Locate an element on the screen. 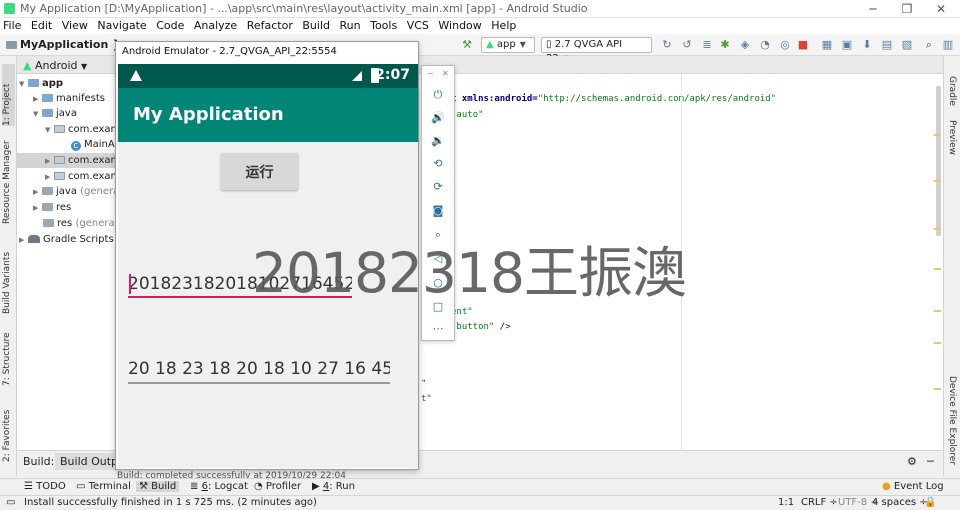  tree-item-res: ▶ res is located at coordinates (52, 207).